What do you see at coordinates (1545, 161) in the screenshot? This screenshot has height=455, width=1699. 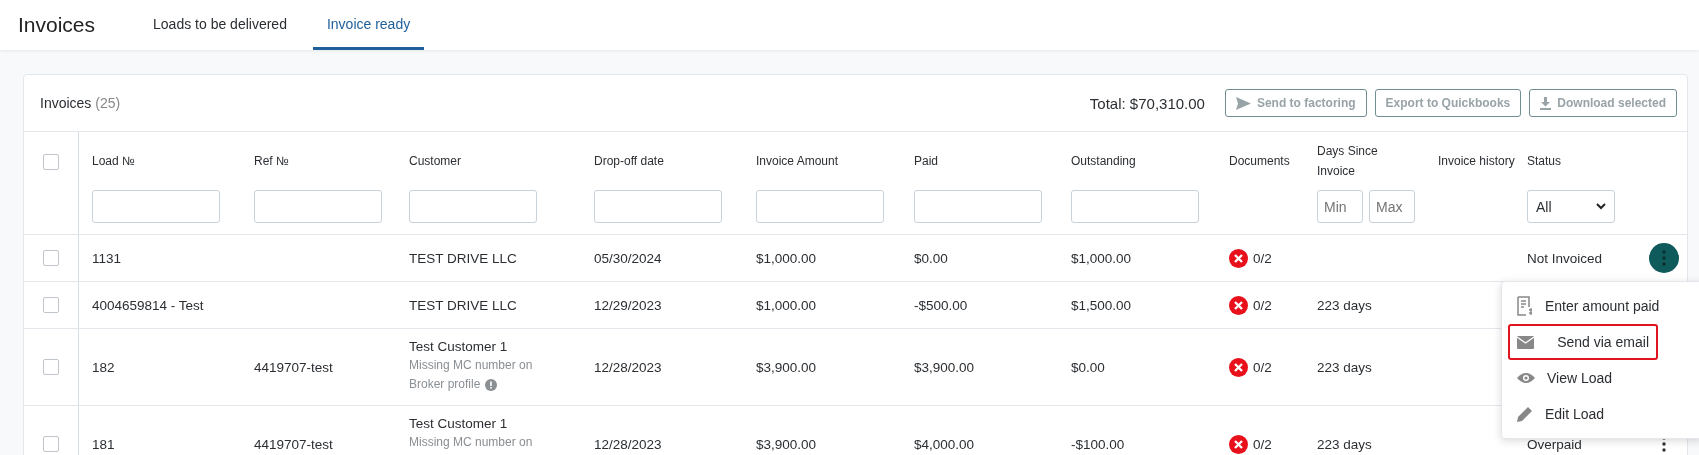 I see `column-header: Status` at bounding box center [1545, 161].